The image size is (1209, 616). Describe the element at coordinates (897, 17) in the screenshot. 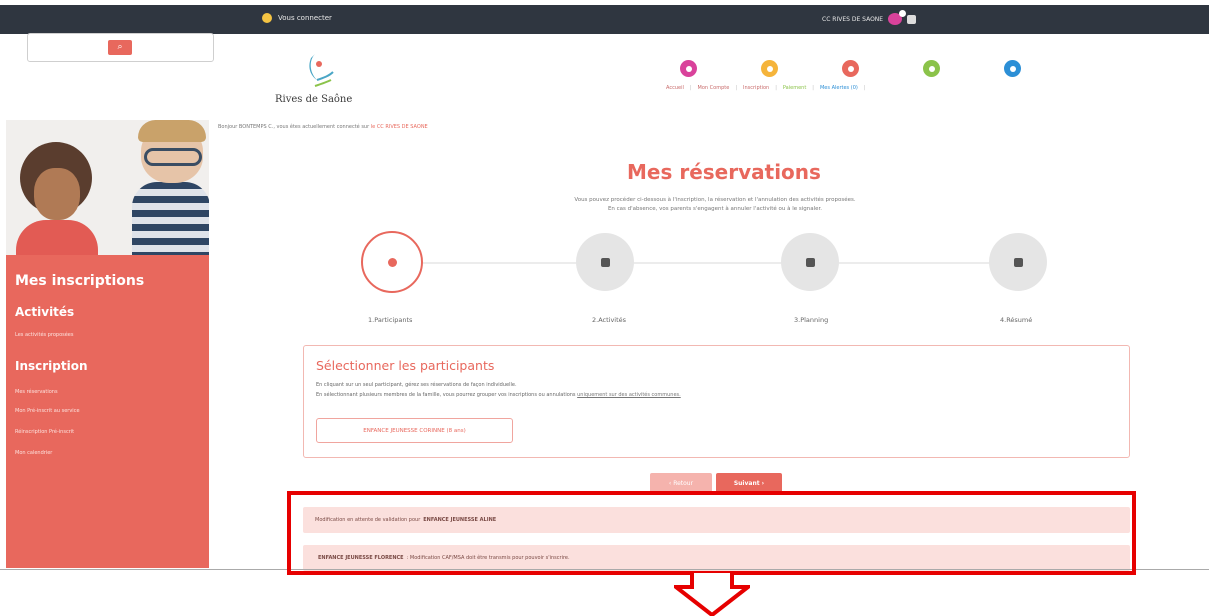

I see `avatar` at that location.